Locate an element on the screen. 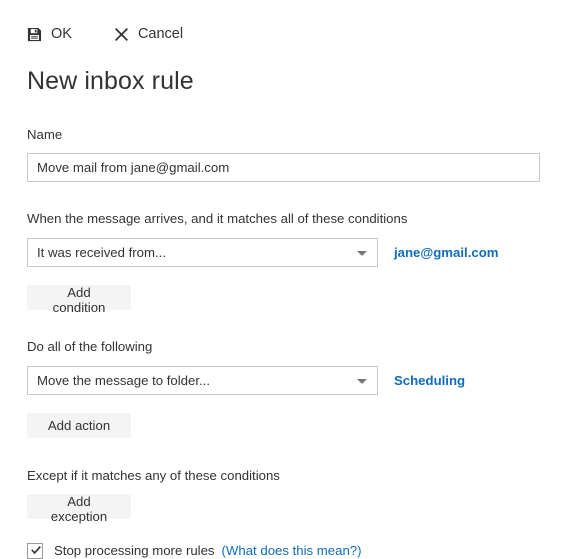  name-input is located at coordinates (283, 168).